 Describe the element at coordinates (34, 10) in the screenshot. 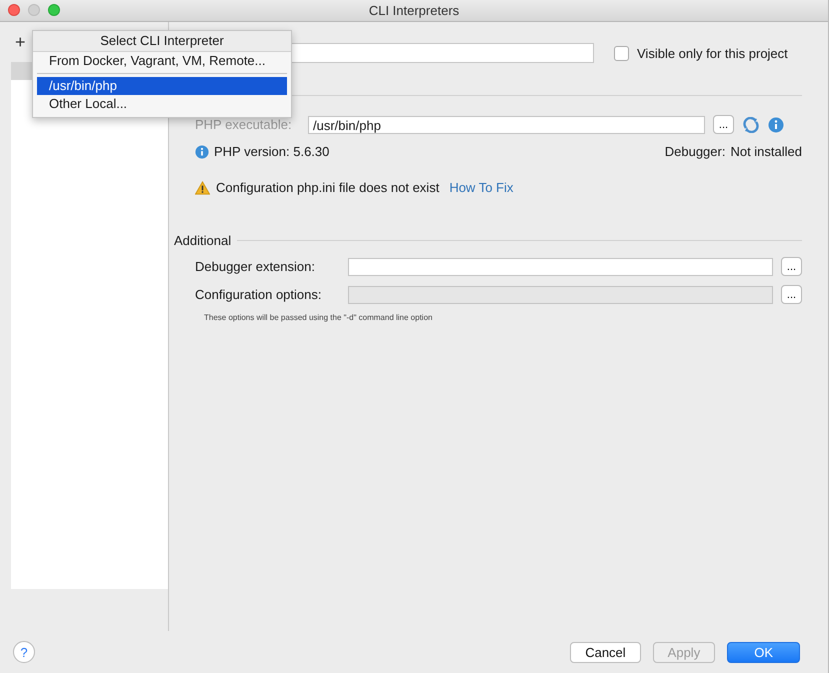

I see `minimize-icon` at that location.